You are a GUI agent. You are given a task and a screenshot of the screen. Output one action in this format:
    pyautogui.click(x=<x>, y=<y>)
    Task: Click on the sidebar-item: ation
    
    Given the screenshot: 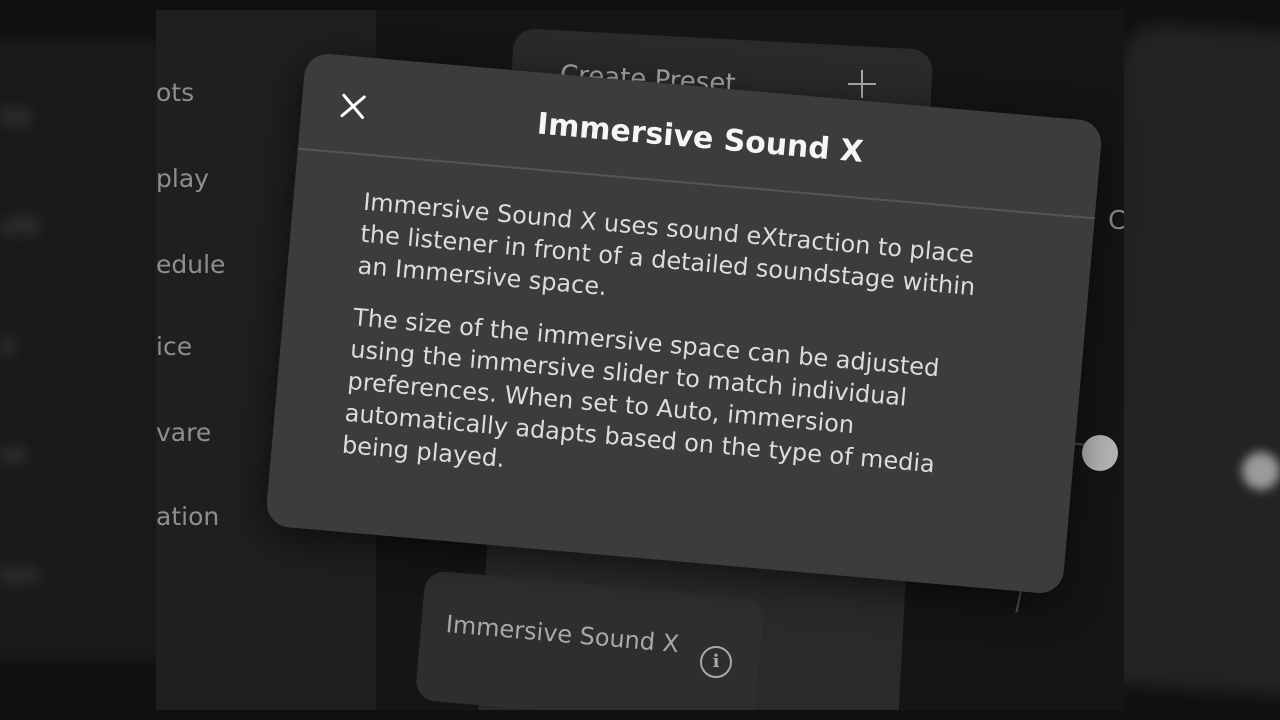 What is the action you would take?
    pyautogui.click(x=187, y=516)
    